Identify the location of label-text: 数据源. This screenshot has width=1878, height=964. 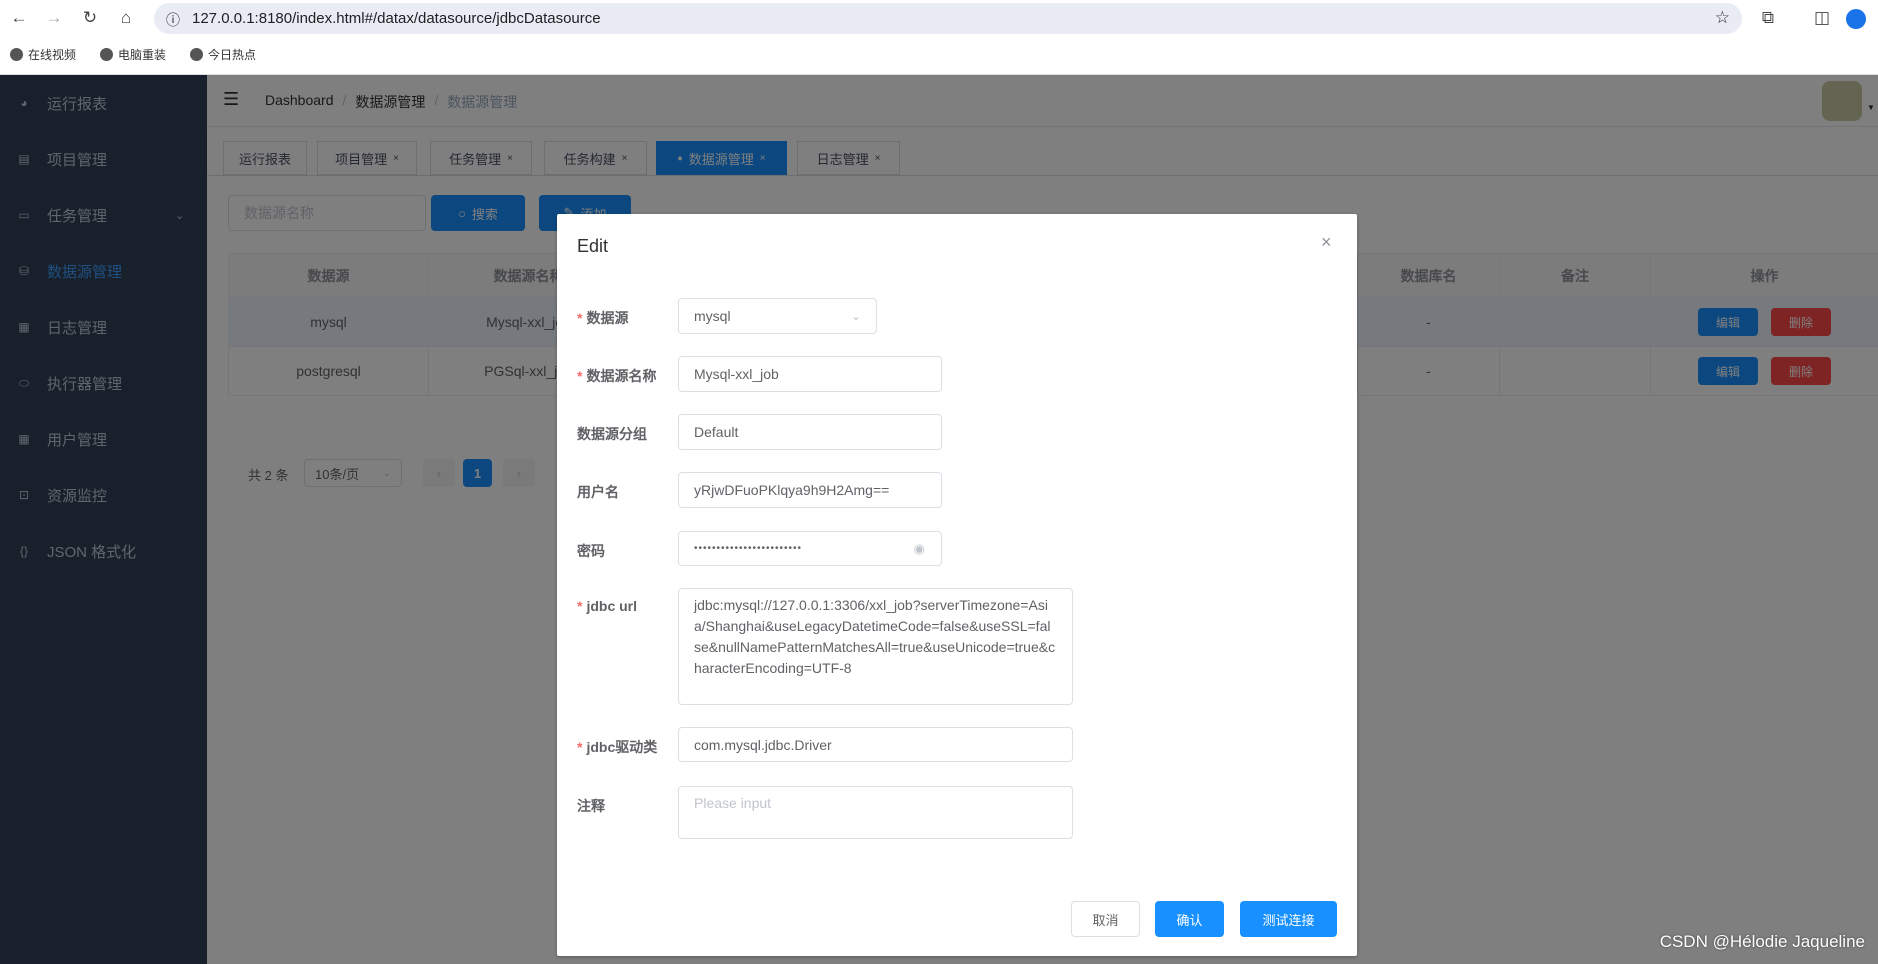
(607, 318).